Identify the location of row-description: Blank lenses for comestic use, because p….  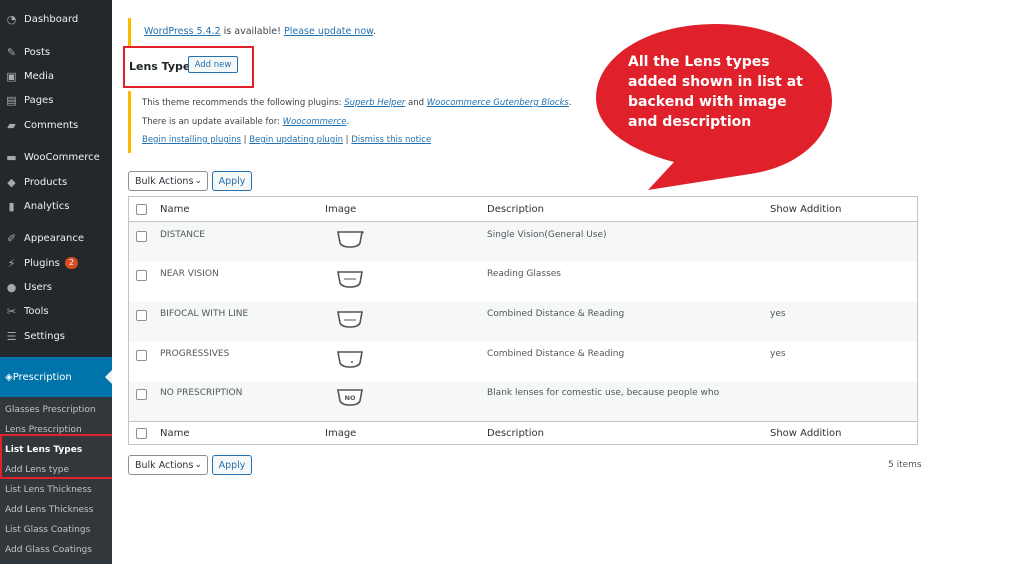
(603, 393).